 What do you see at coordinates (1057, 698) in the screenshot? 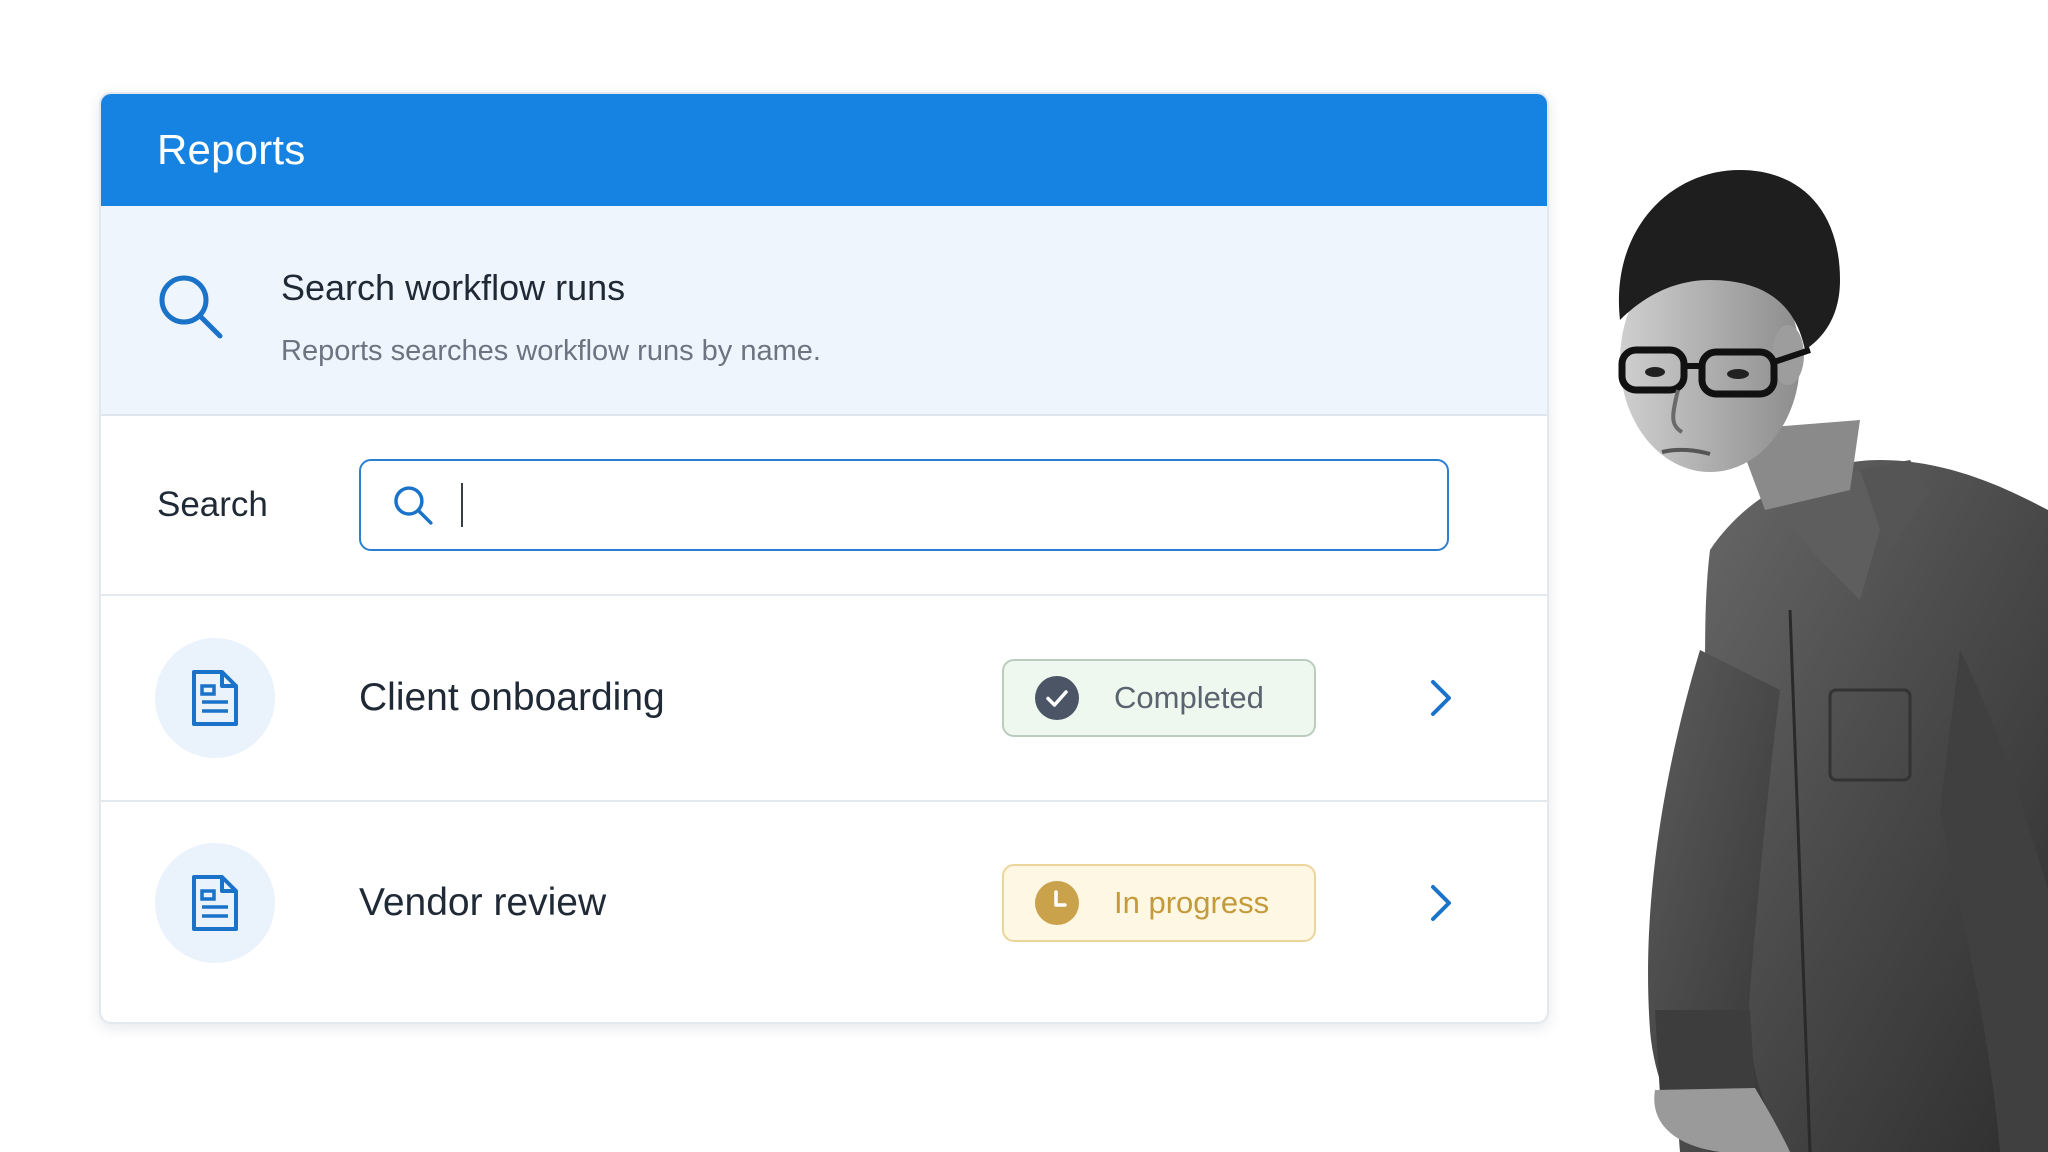
I see `check-circle-icon` at bounding box center [1057, 698].